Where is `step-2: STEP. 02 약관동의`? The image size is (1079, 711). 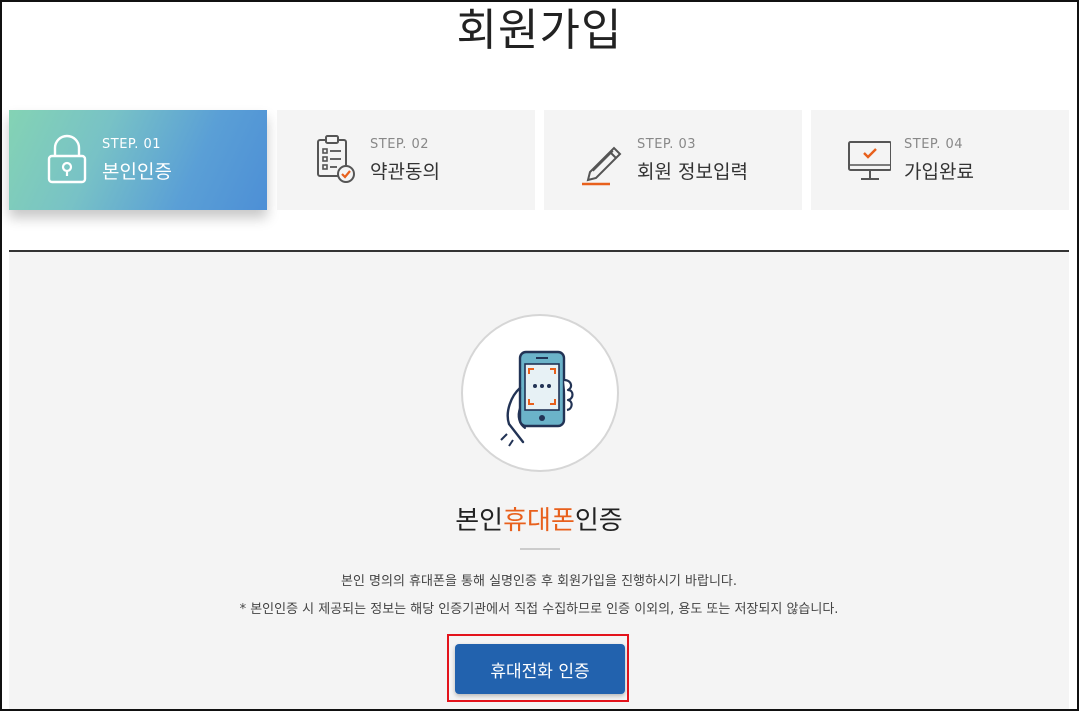
step-2: STEP. 02 약관동의 is located at coordinates (406, 160).